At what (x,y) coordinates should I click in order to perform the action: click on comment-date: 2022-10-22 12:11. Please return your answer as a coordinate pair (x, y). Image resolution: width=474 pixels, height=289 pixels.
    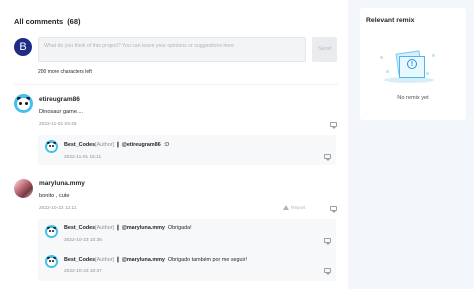
    Looking at the image, I should click on (58, 208).